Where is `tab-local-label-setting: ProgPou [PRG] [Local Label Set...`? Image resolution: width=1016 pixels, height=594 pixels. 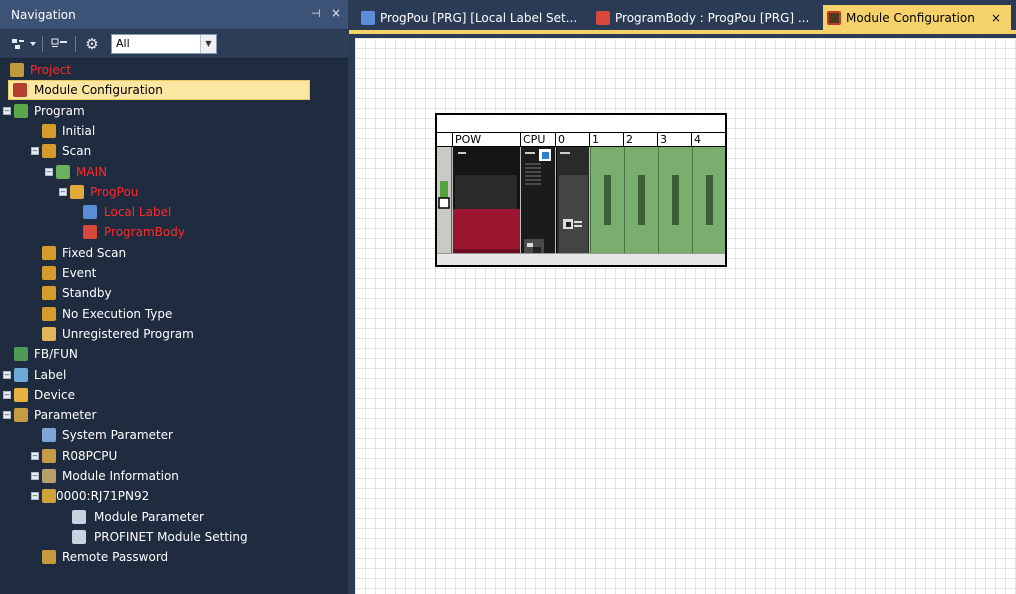 tab-local-label-setting: ProgPou [PRG] [Local Label Set... is located at coordinates (472, 19).